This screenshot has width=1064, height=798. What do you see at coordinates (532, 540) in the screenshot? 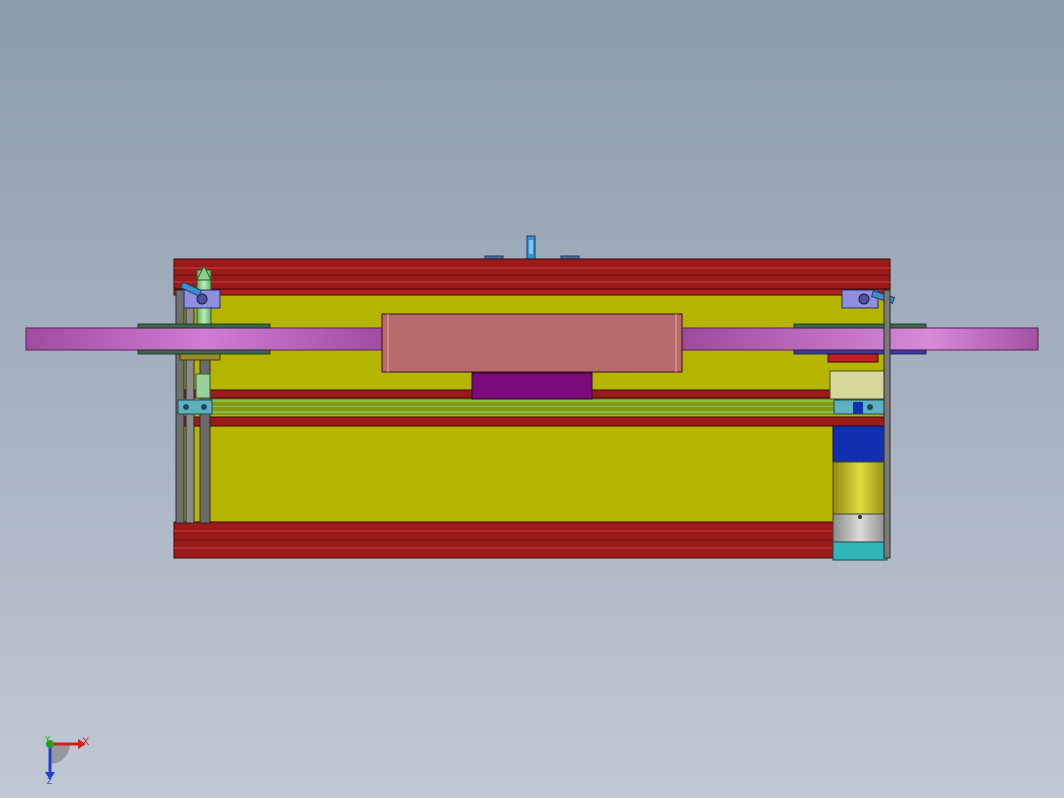
I see `bottom-frame` at bounding box center [532, 540].